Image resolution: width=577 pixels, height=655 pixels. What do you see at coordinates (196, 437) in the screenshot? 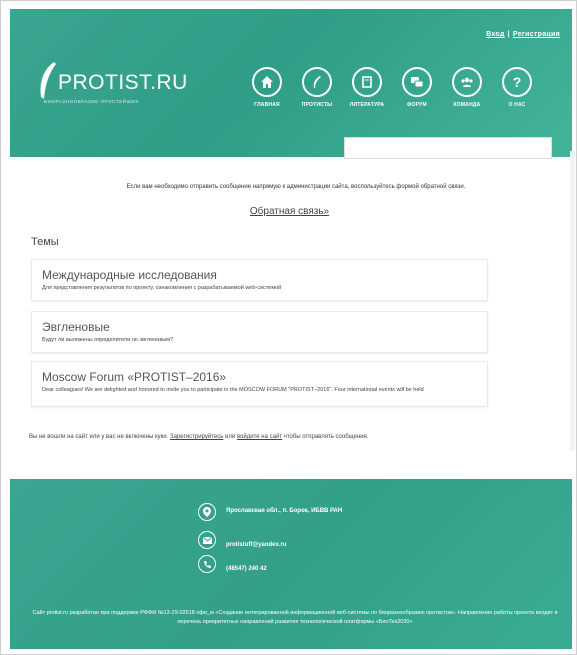
I see `register-inline-link: Зарегистрируйтесь` at bounding box center [196, 437].